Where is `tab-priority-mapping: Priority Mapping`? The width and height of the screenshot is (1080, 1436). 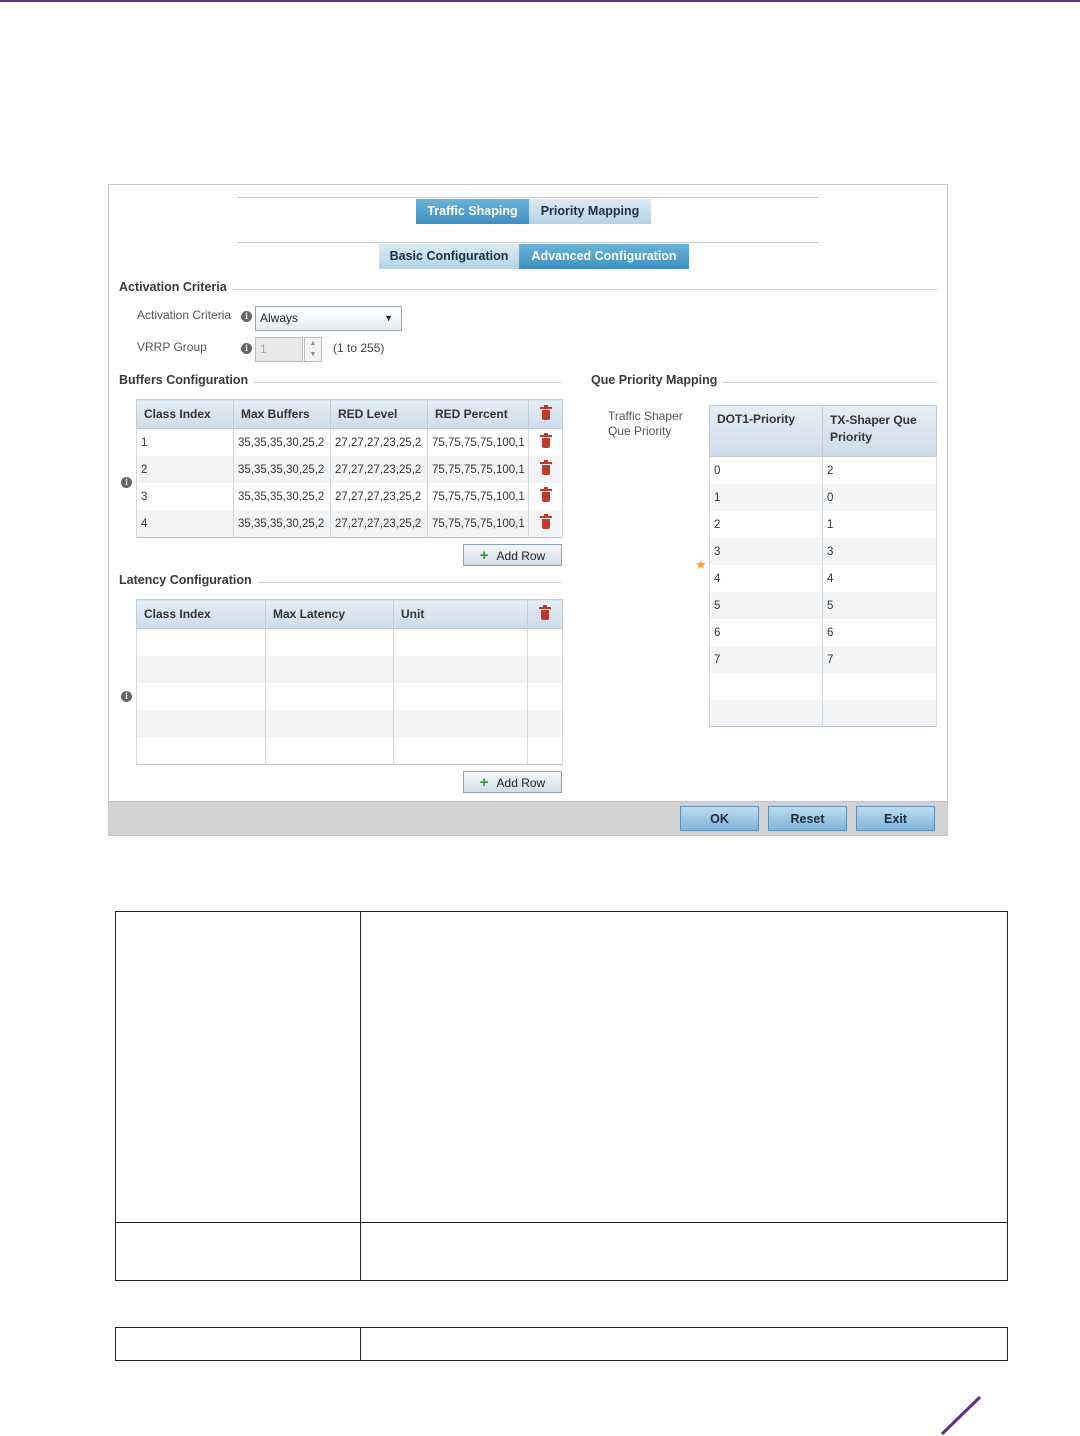 tab-priority-mapping: Priority Mapping is located at coordinates (590, 211).